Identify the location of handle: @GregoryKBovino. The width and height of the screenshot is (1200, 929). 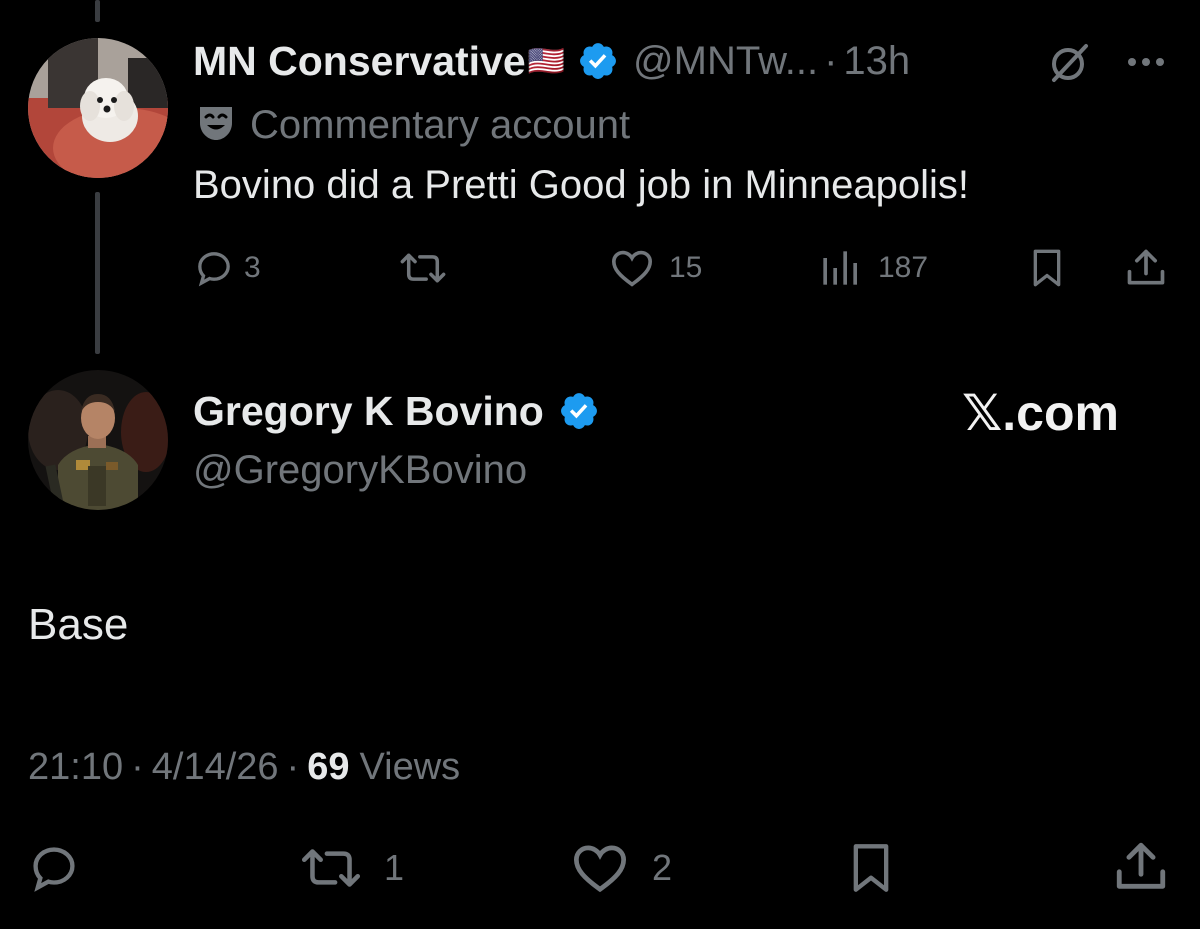
(360, 470).